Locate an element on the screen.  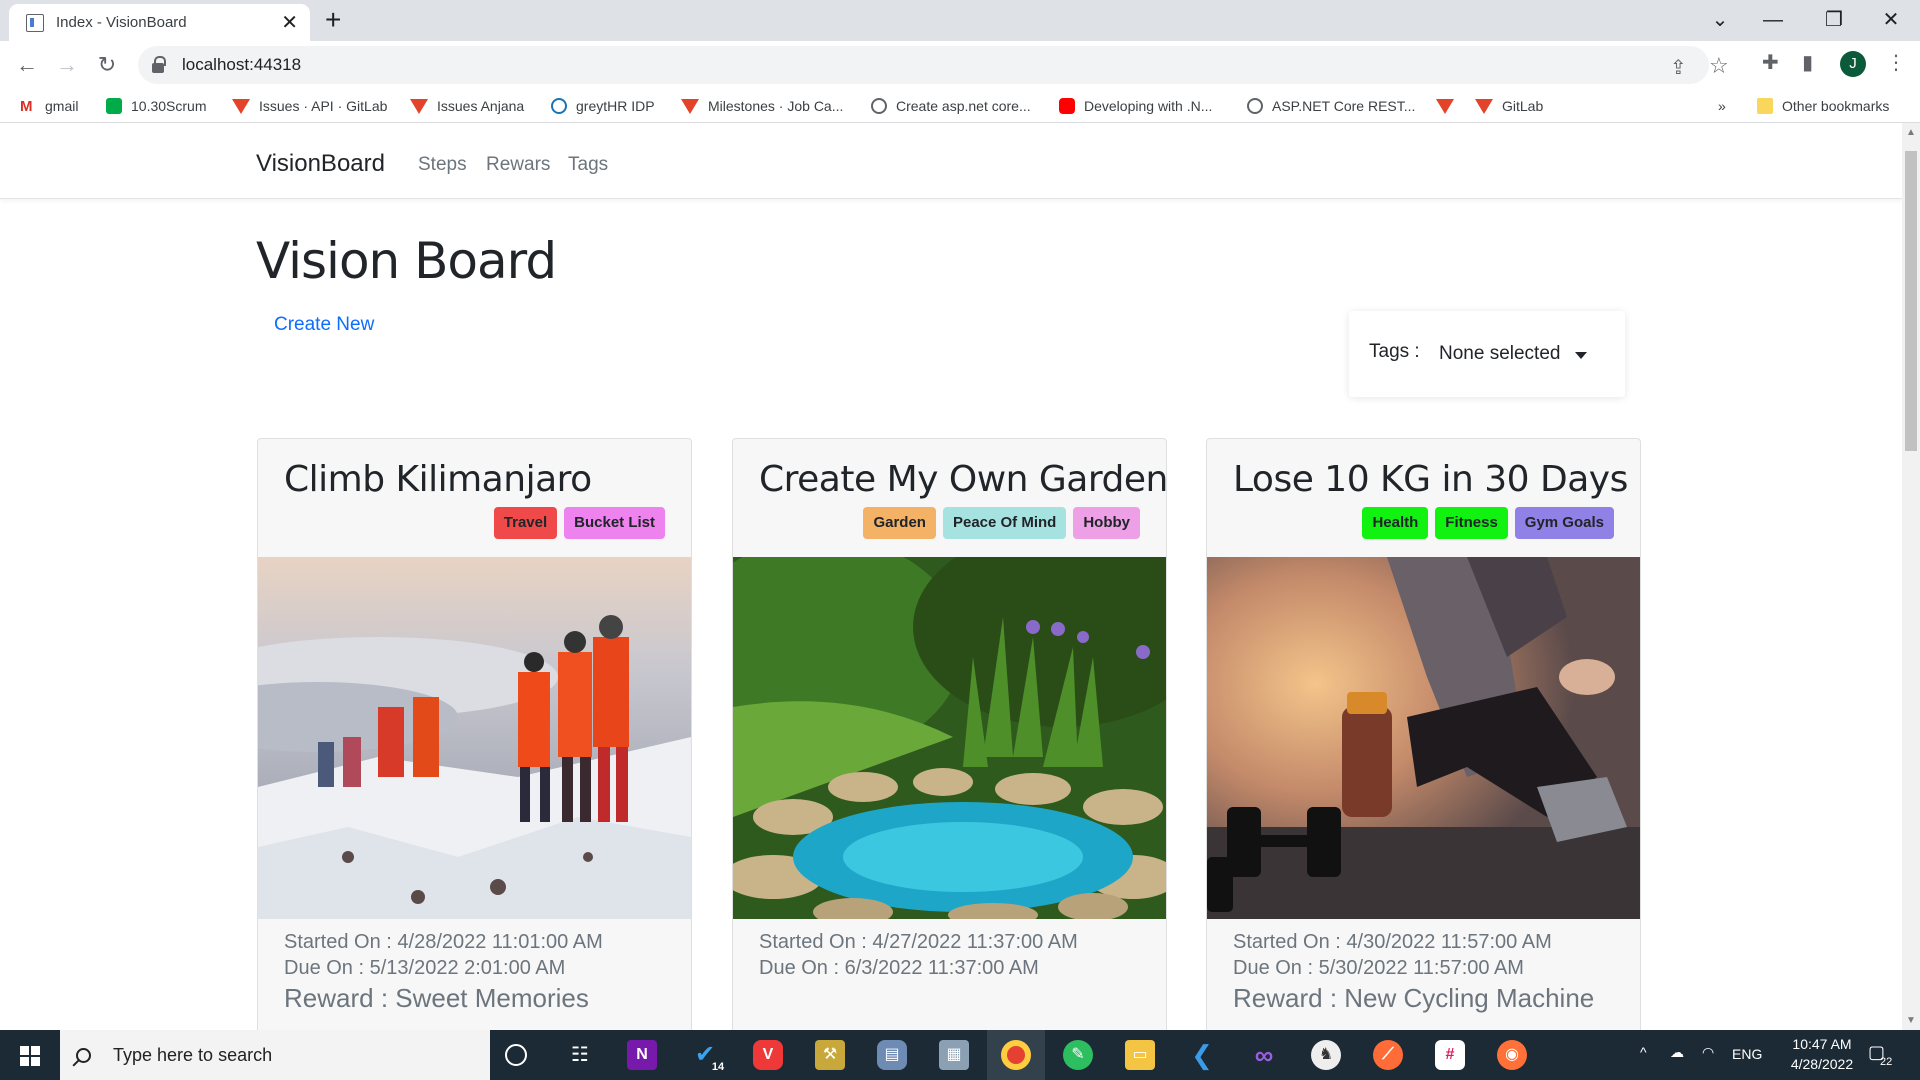
scroll-up-icon: ▲ is located at coordinates (1911, 132).